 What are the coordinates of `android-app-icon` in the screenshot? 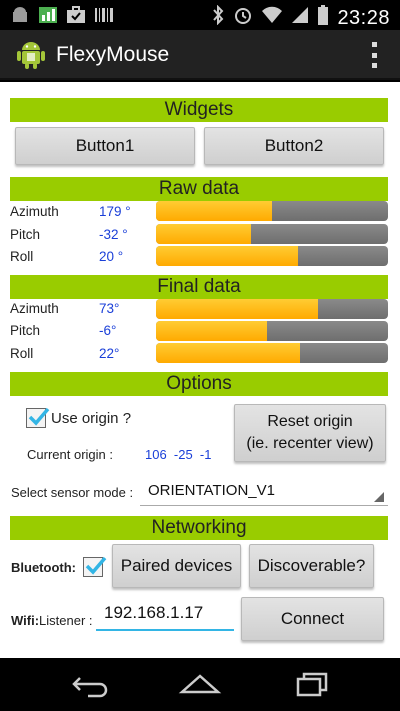 It's located at (31, 55).